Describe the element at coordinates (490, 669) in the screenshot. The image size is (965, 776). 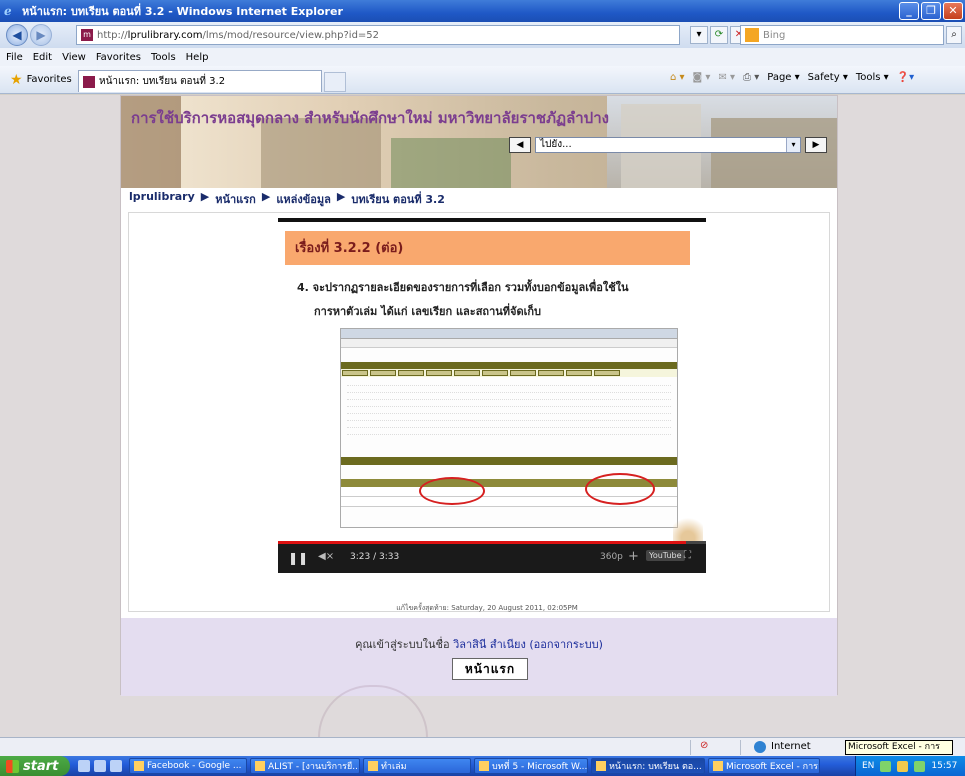
I see `home-button: หน้าแรก` at that location.